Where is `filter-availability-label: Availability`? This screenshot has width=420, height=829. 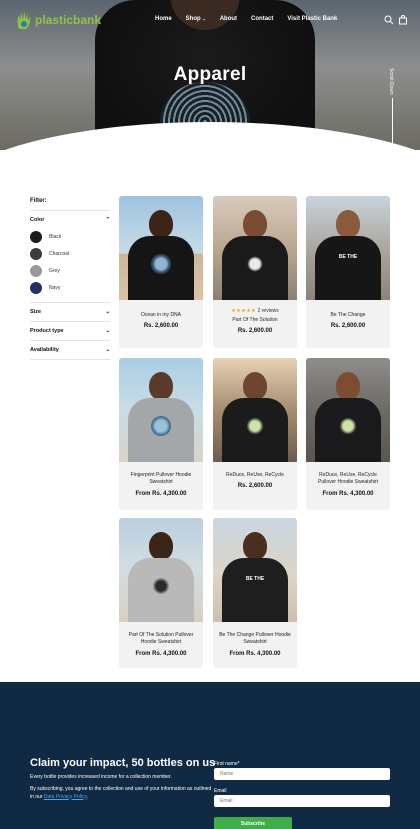
filter-availability-label: Availability is located at coordinates (44, 350).